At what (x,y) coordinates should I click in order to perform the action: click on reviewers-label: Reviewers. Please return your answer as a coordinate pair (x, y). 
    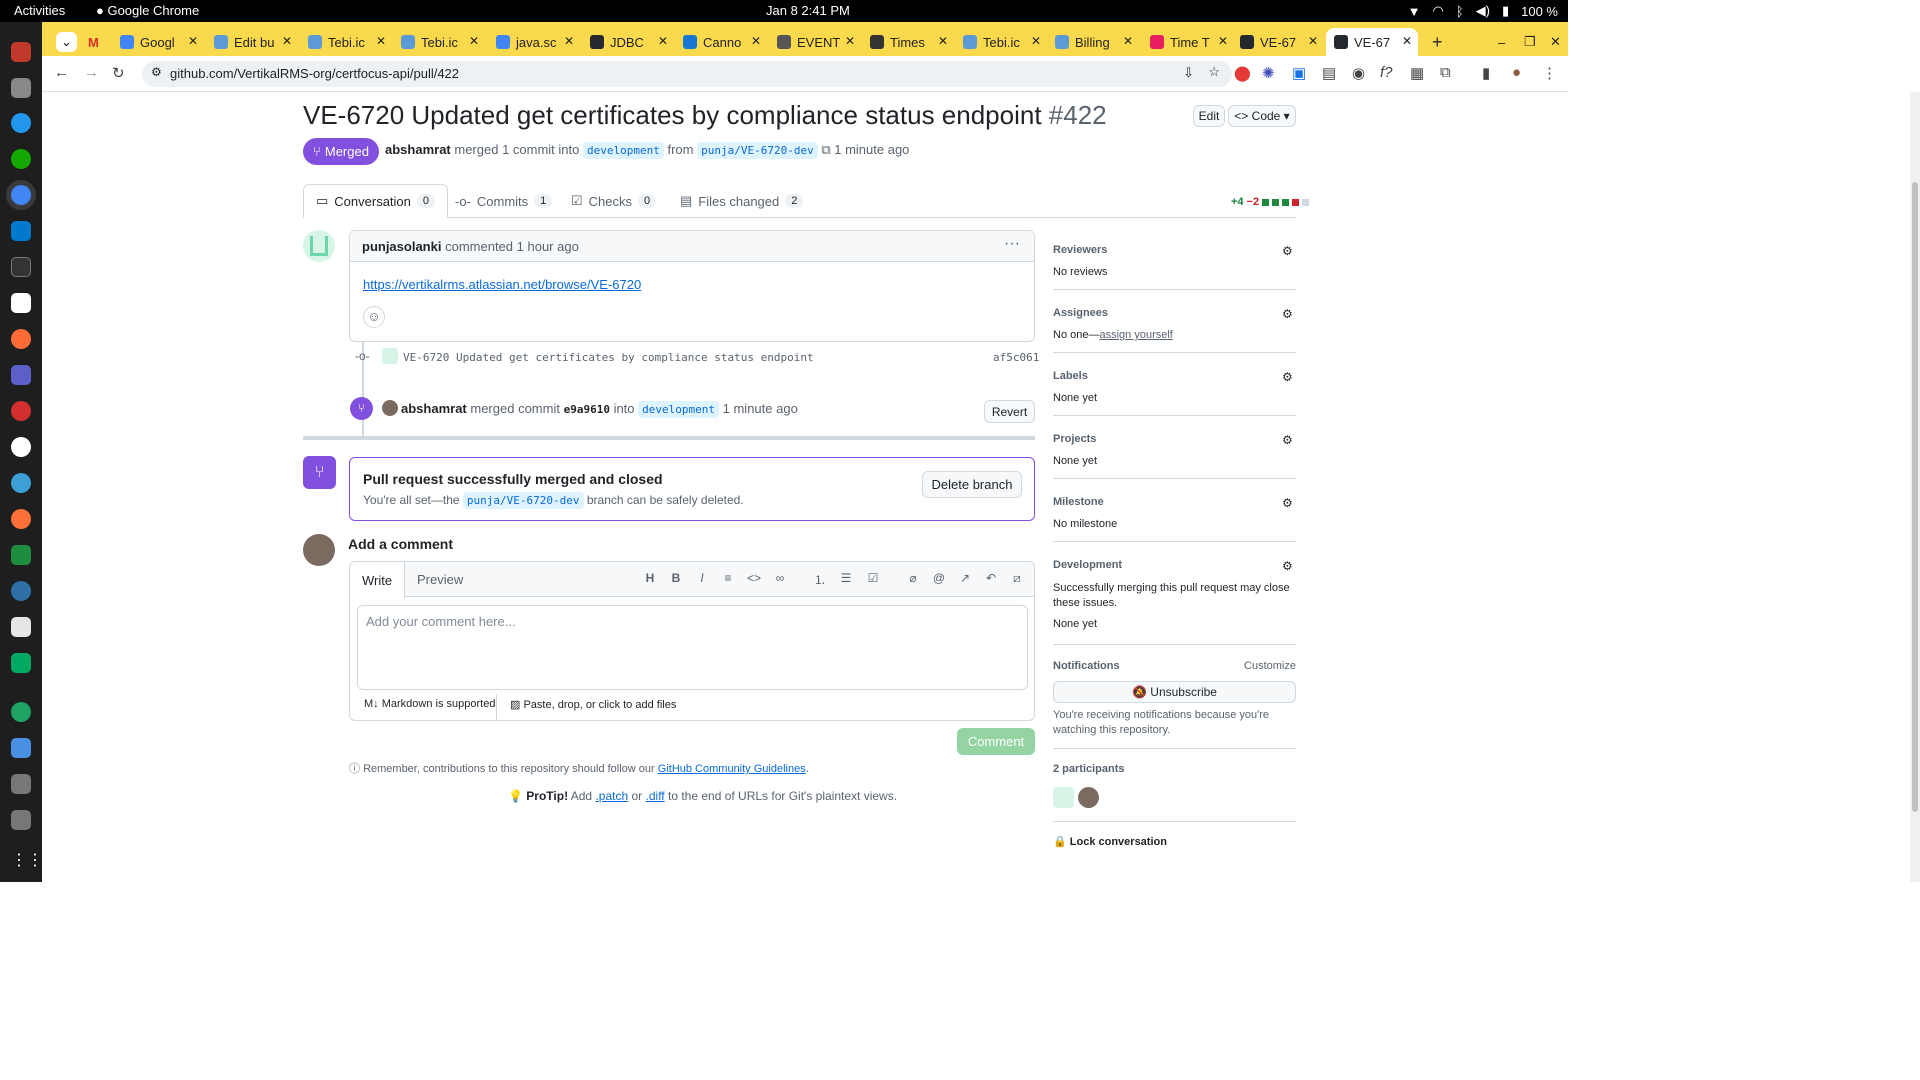
    Looking at the image, I should click on (1080, 250).